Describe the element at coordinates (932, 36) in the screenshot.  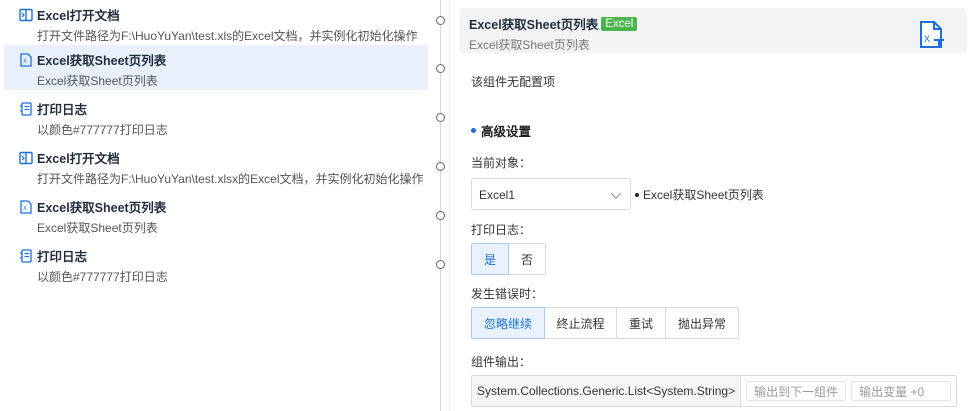
I see `excel-sheet-large-icon: X` at that location.